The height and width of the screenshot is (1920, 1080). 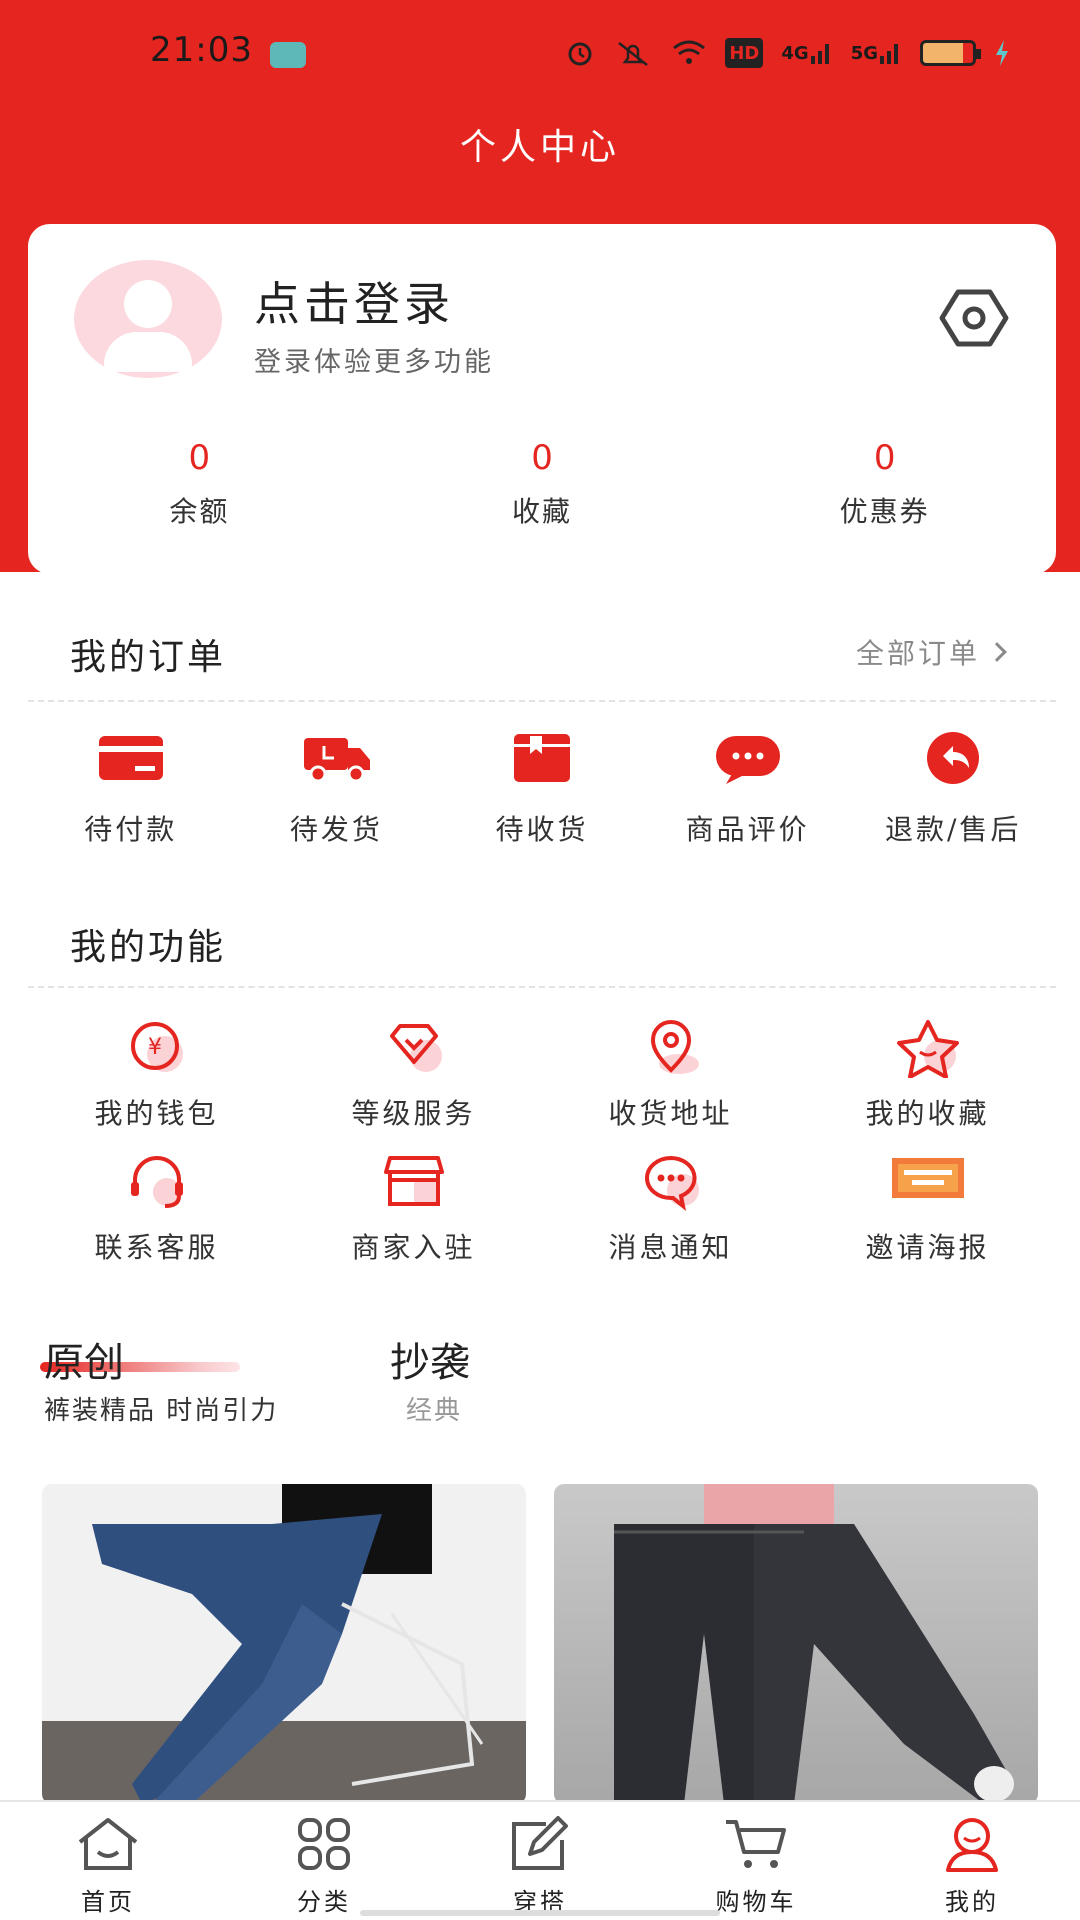 What do you see at coordinates (324, 1844) in the screenshot?
I see `grid-icon` at bounding box center [324, 1844].